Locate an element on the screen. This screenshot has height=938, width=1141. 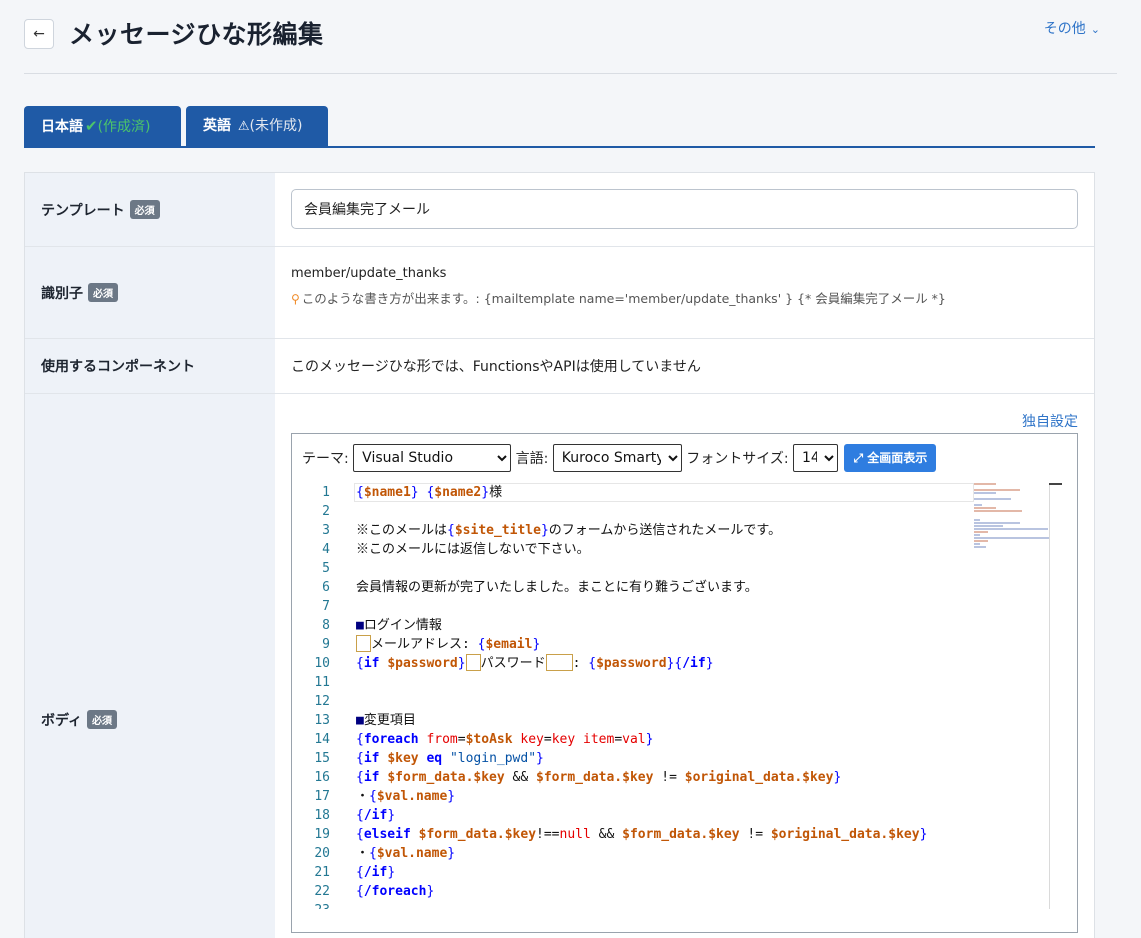
row-label-cell: 使用するコンポーネント is located at coordinates (150, 366).